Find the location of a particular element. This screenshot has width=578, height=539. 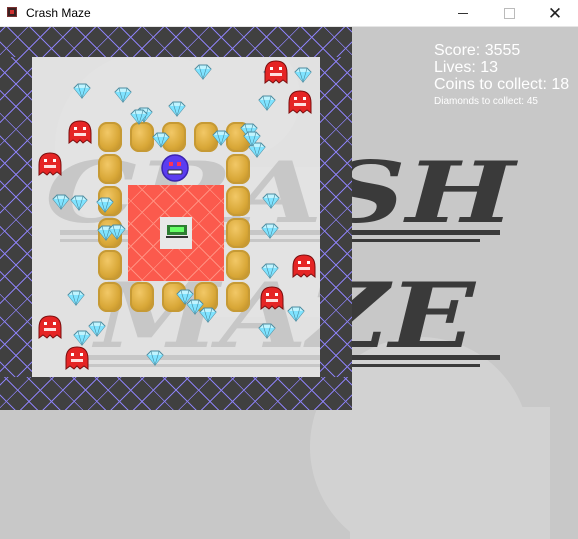

minimize-button is located at coordinates (463, 13).